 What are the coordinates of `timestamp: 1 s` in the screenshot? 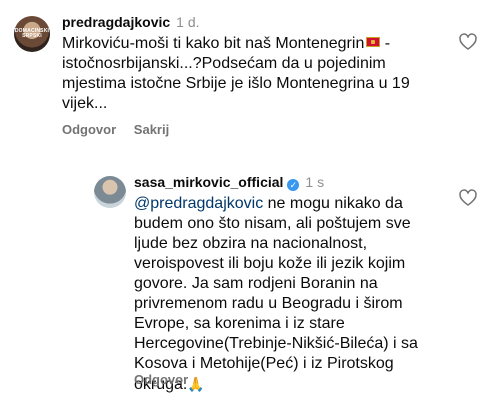 It's located at (315, 182).